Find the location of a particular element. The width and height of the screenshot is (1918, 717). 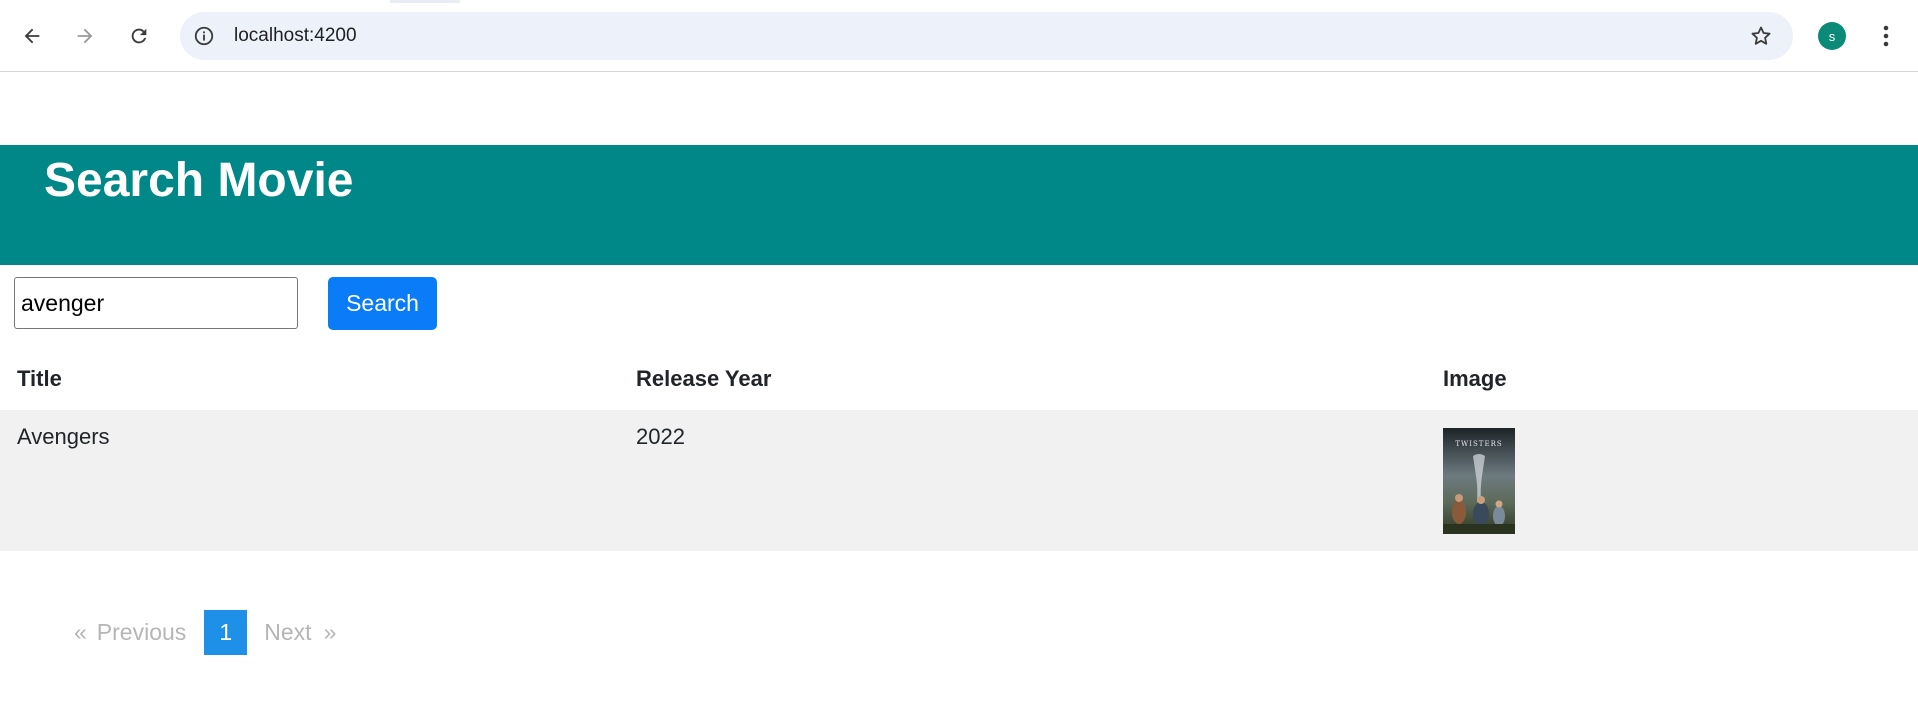

star-icon is located at coordinates (1761, 36).